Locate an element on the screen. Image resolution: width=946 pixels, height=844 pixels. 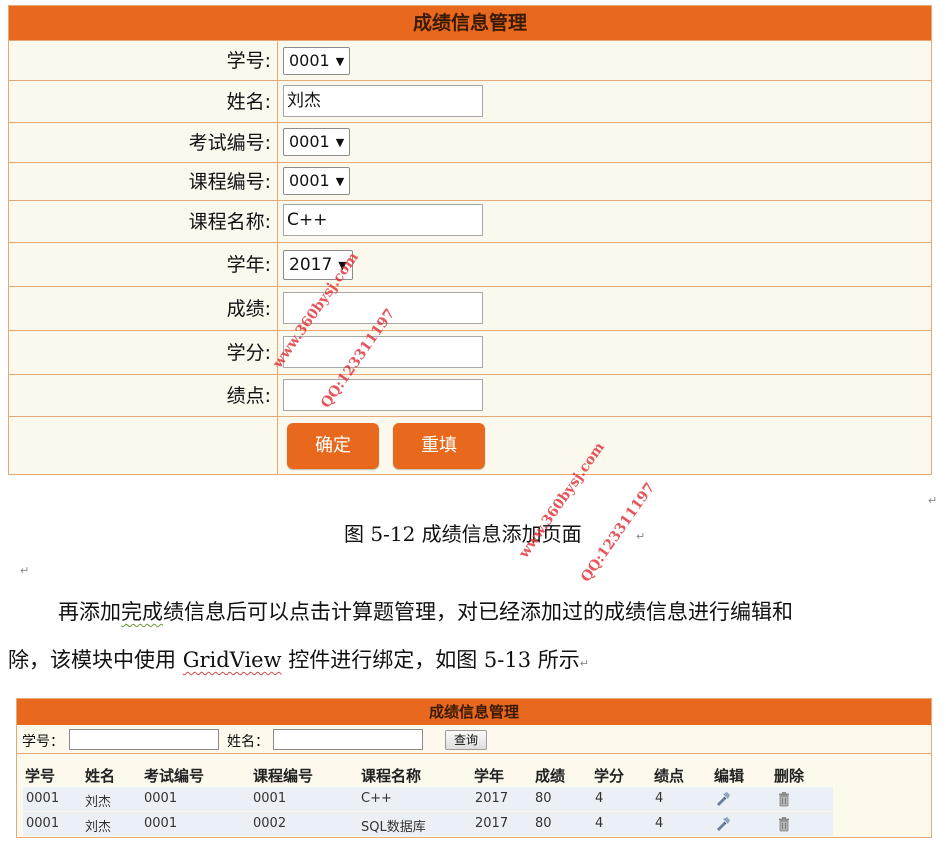
grid-title: 成绩信息管理 is located at coordinates (474, 712).